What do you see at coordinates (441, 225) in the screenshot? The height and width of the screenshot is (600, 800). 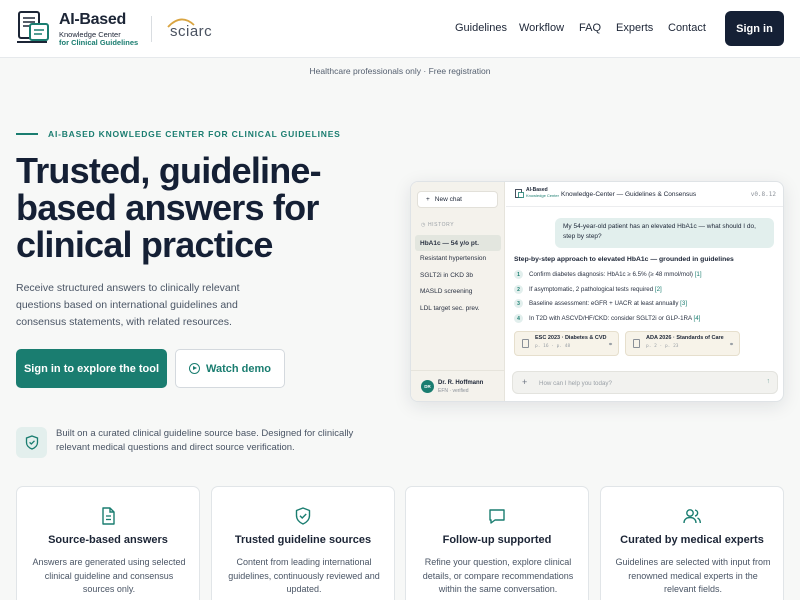 I see `history-label-text: HISTORY` at bounding box center [441, 225].